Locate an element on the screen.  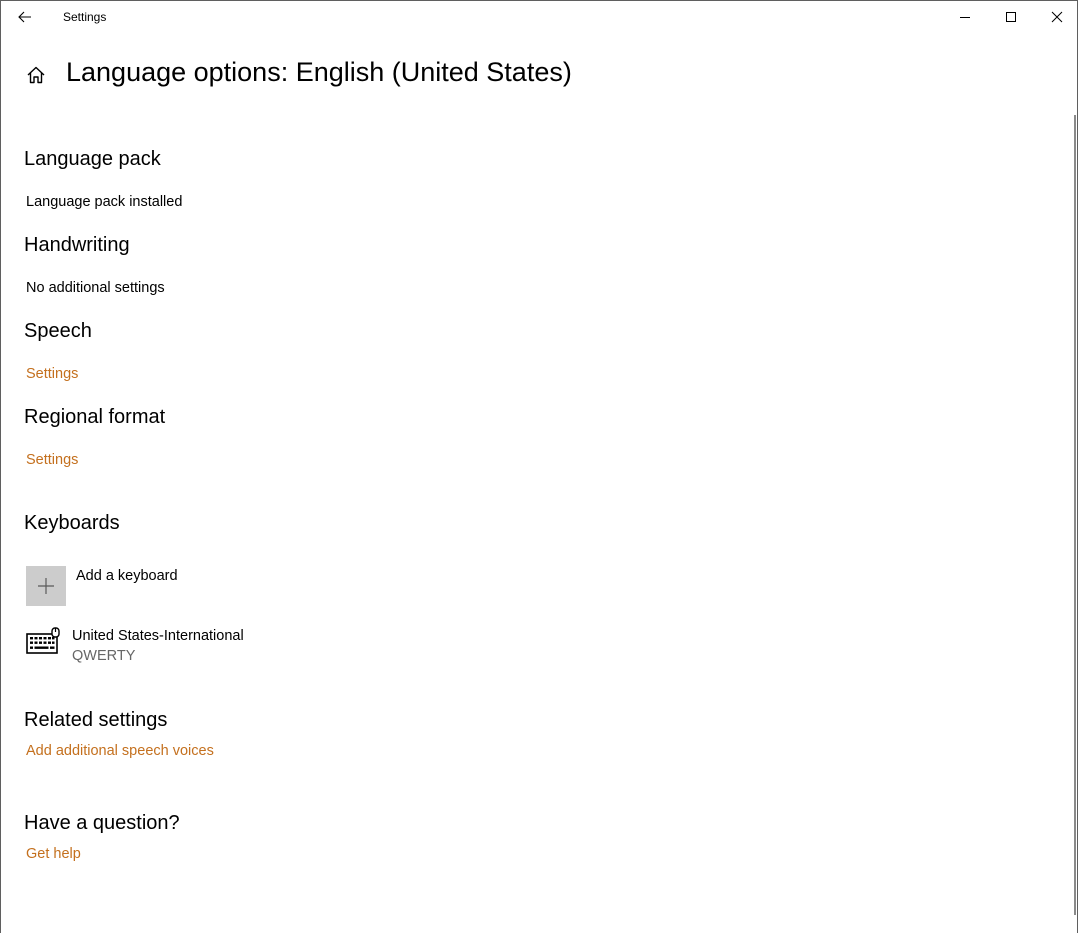
window-title: Settings is located at coordinates (85, 17).